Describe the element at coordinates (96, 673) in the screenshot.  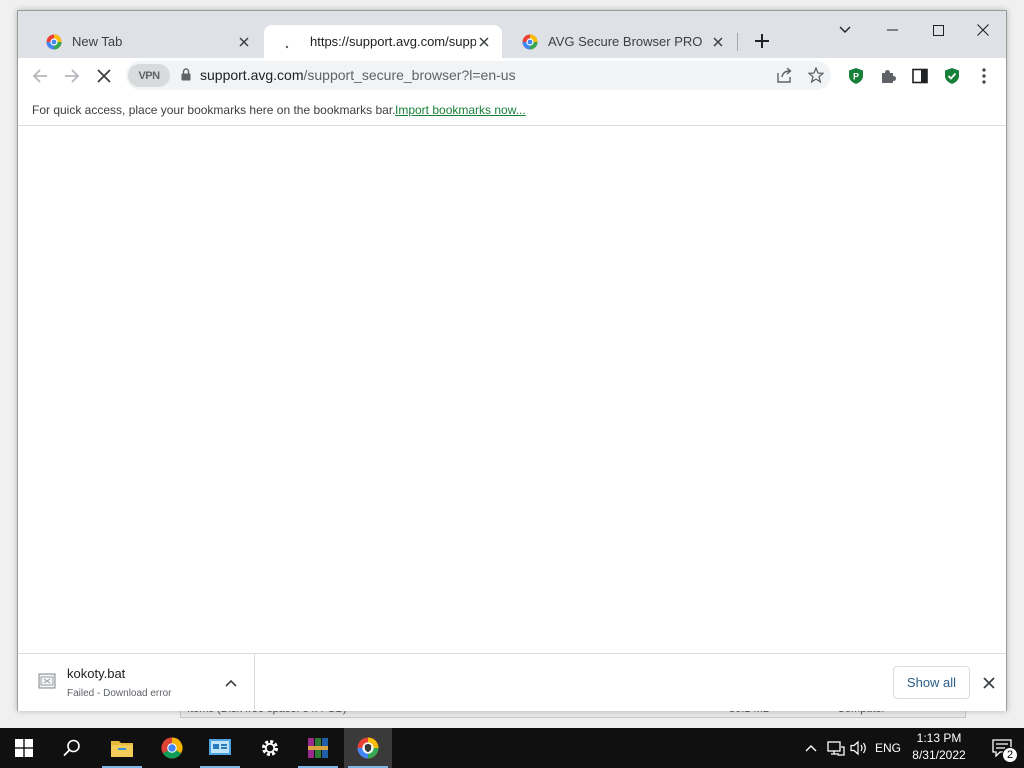
I see `download-filename: kokoty.bat` at that location.